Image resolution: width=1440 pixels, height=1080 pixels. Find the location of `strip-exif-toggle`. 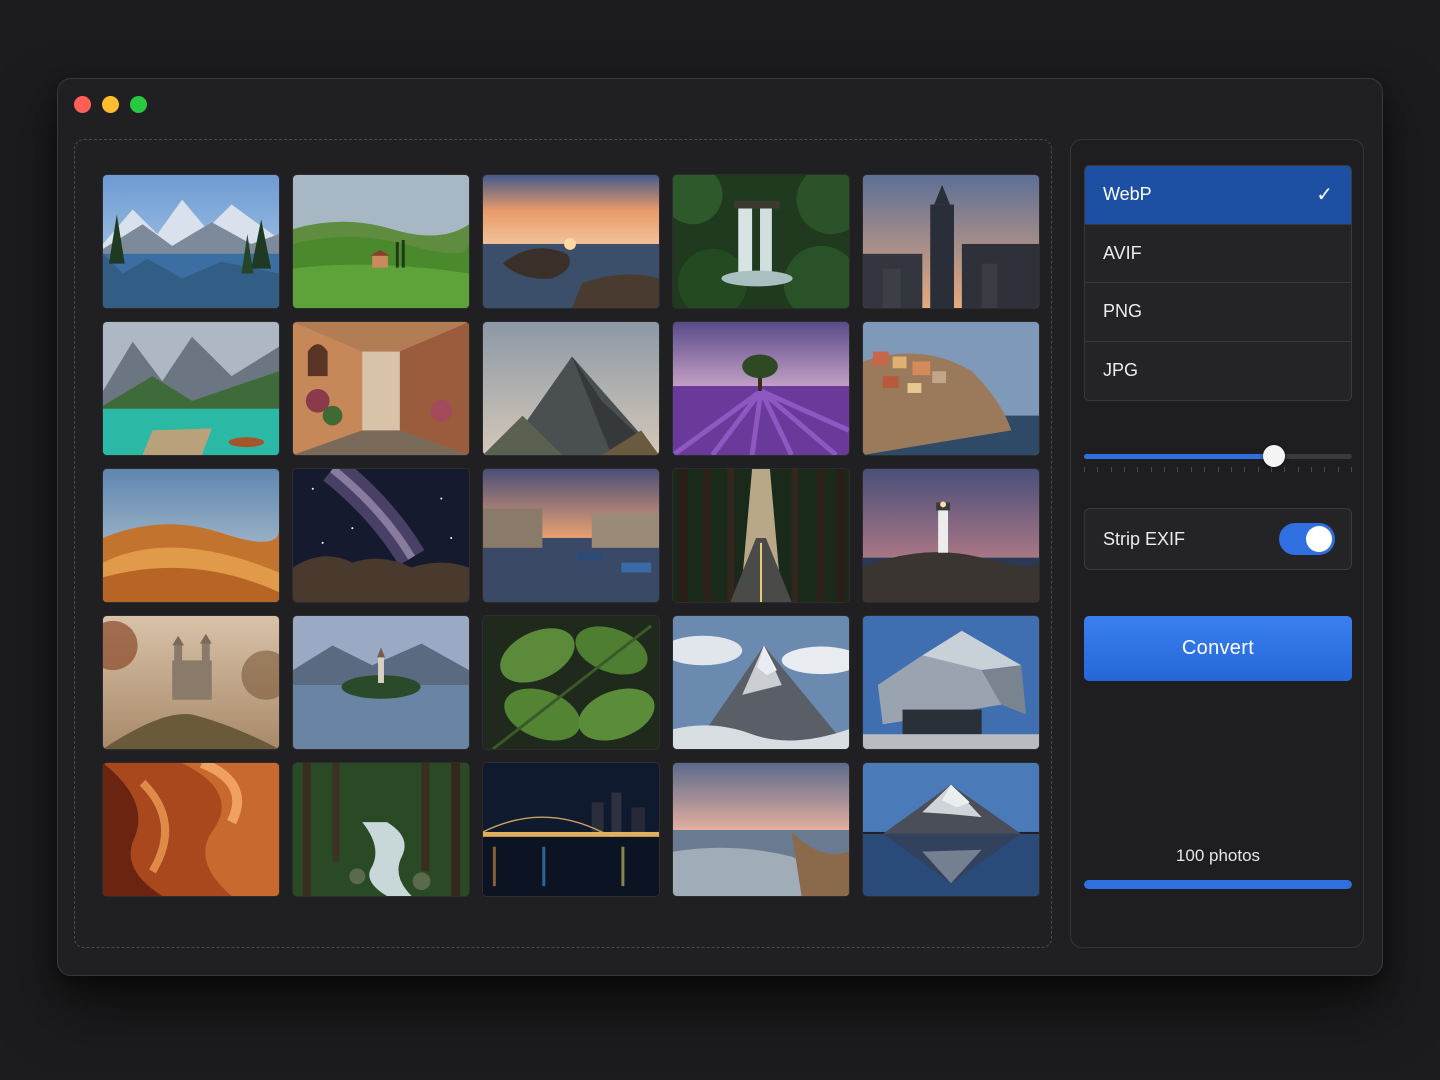

strip-exif-toggle is located at coordinates (1307, 539).